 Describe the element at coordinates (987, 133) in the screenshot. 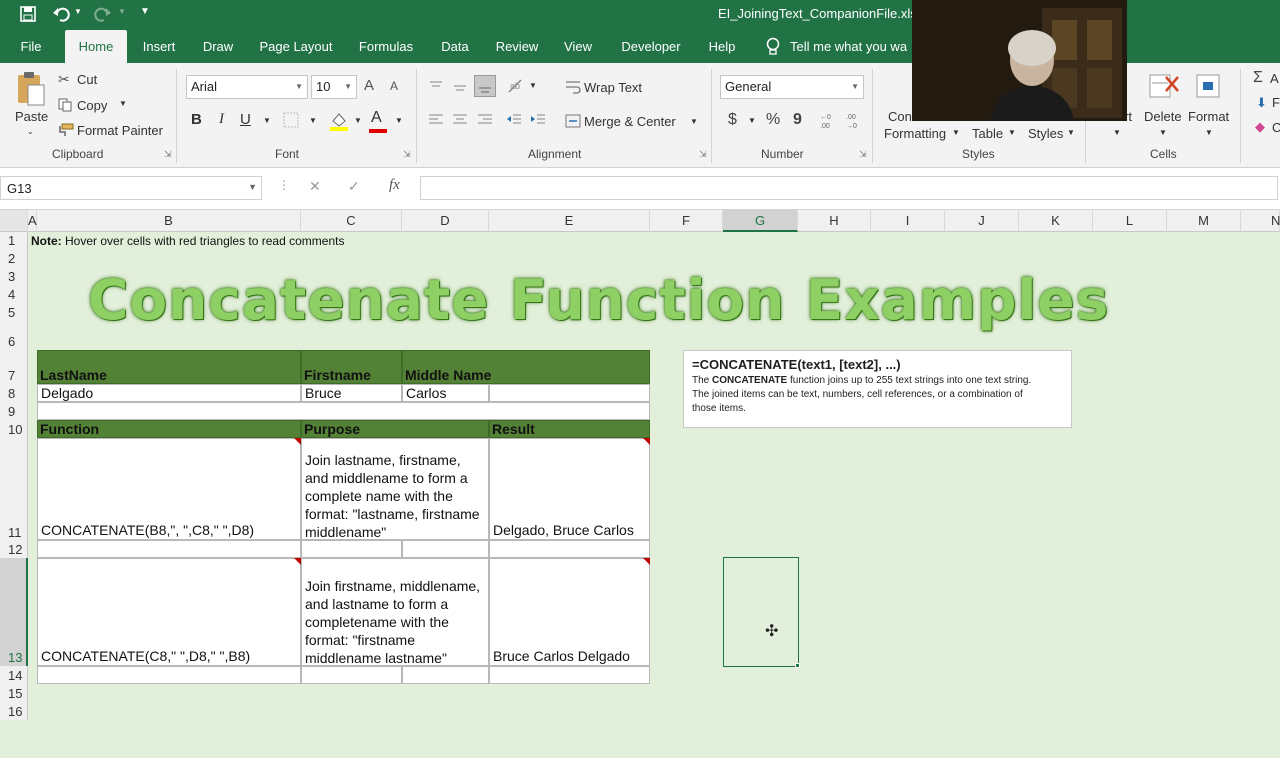

I see `format-as-table-button: Table` at that location.